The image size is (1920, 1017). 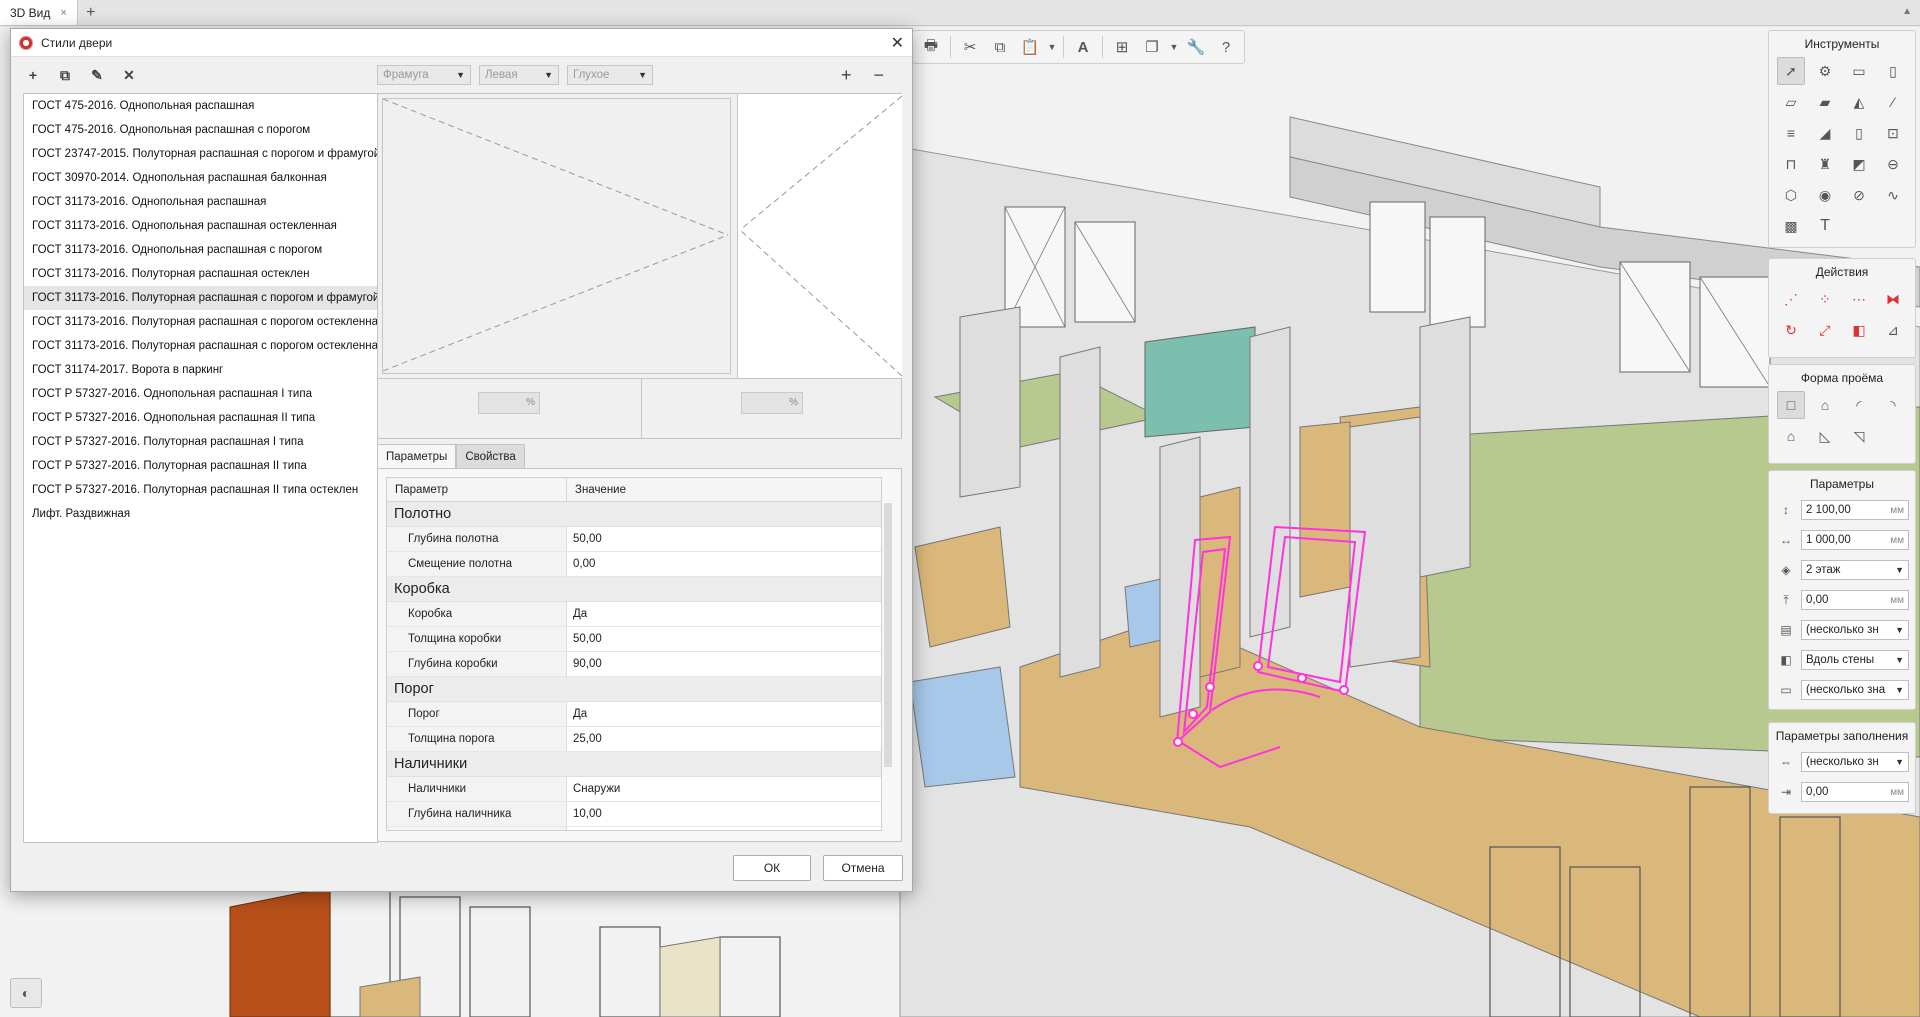 What do you see at coordinates (1196, 47) in the screenshot?
I see `wrench-icon: 🔧` at bounding box center [1196, 47].